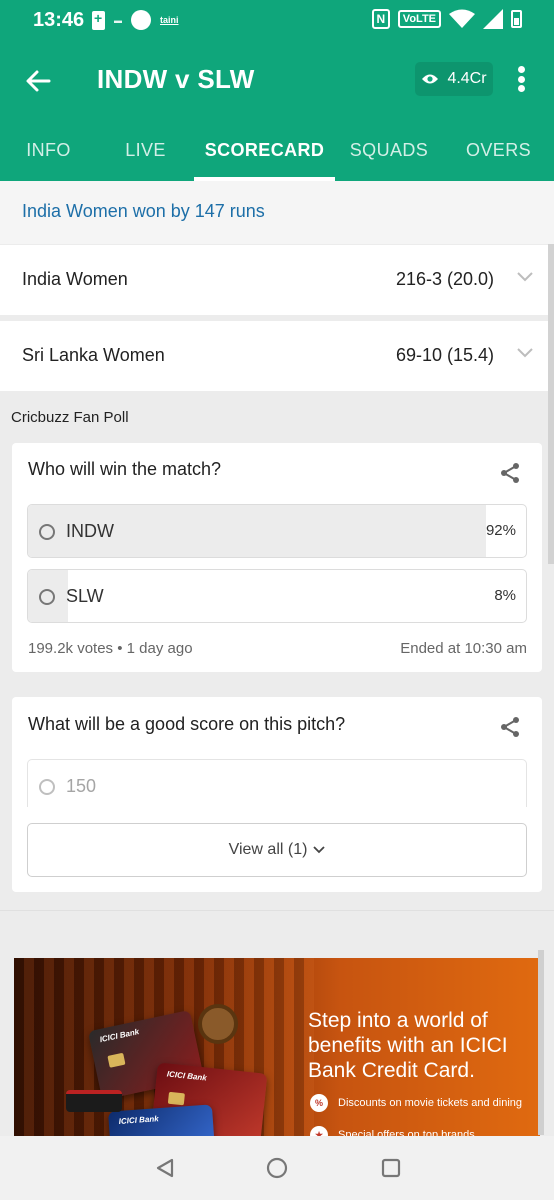 The height and width of the screenshot is (1200, 554). What do you see at coordinates (145, 150) in the screenshot?
I see `tab-live: LIVE` at bounding box center [145, 150].